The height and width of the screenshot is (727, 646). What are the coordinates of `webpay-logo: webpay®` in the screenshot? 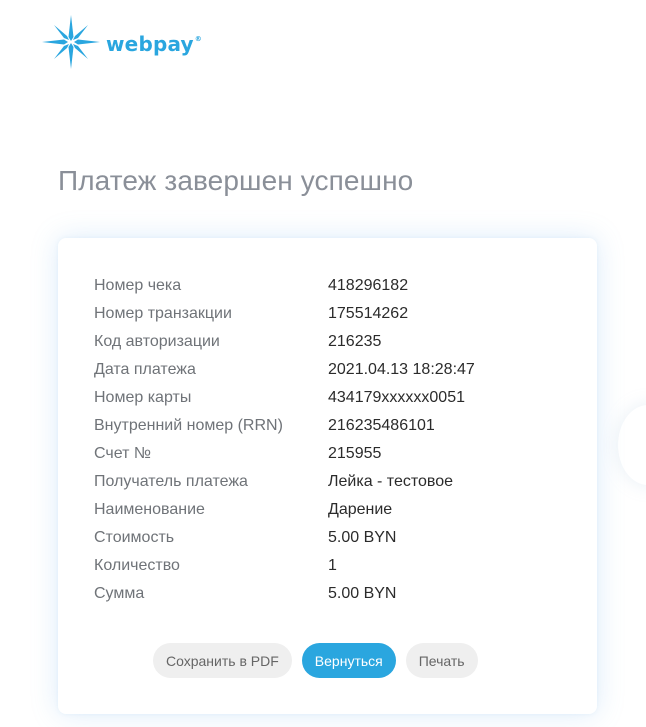 It's located at (122, 42).